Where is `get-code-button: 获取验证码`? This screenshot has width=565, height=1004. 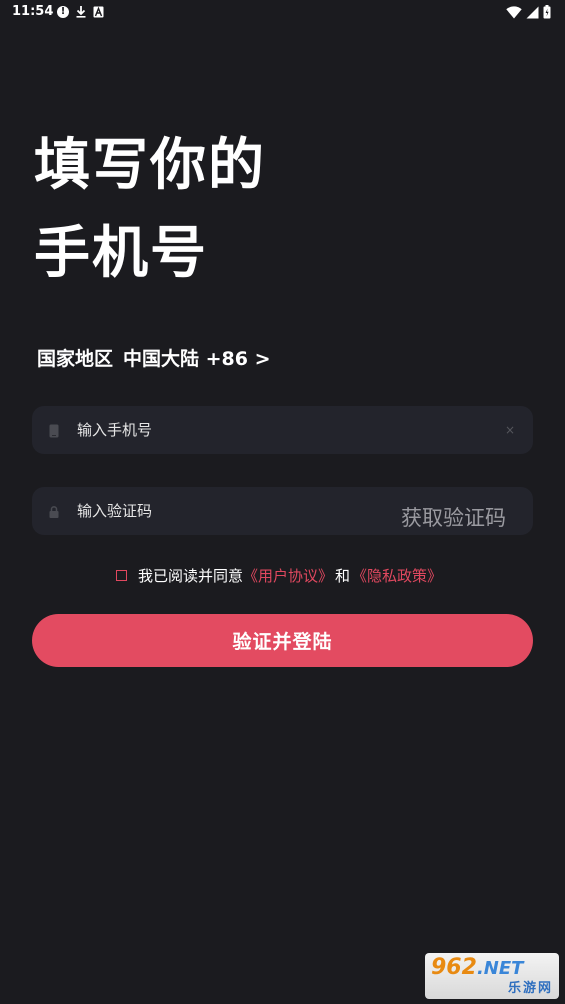 get-code-button: 获取验证码 is located at coordinates (453, 517).